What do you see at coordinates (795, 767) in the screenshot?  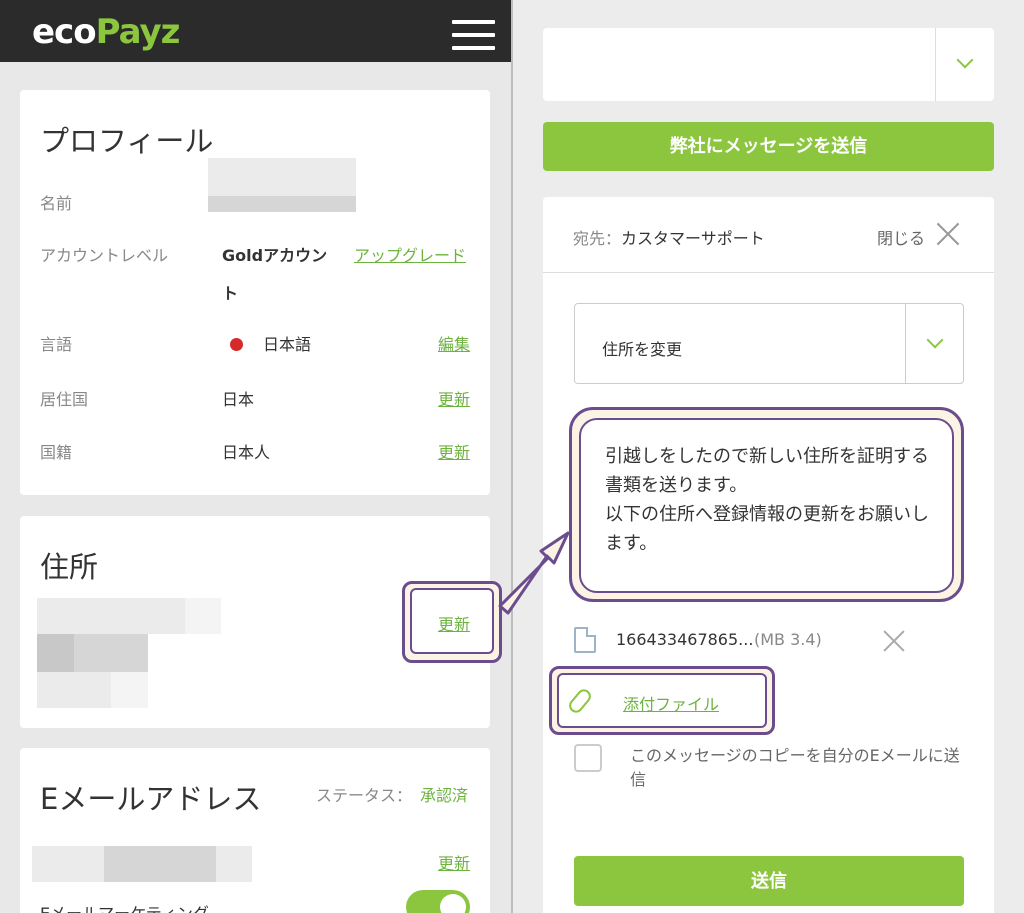 I see `copy-email-label: このメッセージのコピーを自分のEメールに送信` at bounding box center [795, 767].